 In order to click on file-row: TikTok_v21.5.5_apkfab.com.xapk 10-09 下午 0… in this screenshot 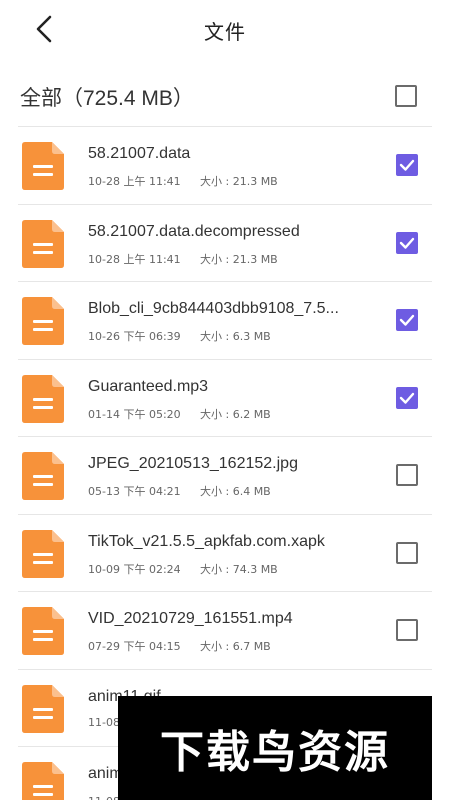, I will do `click(225, 553)`.